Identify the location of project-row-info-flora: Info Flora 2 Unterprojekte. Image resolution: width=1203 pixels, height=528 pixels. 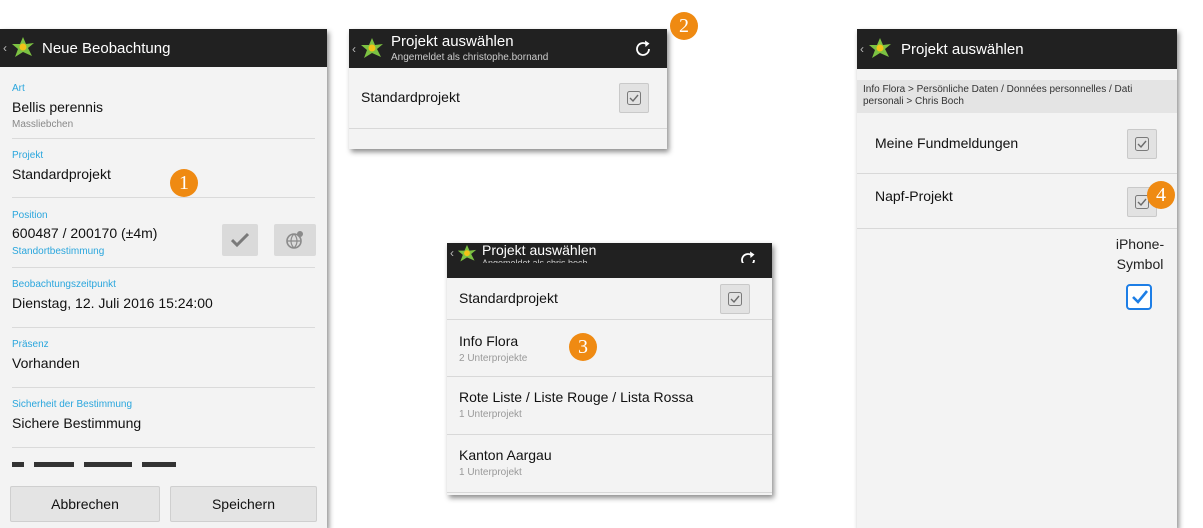
(609, 348).